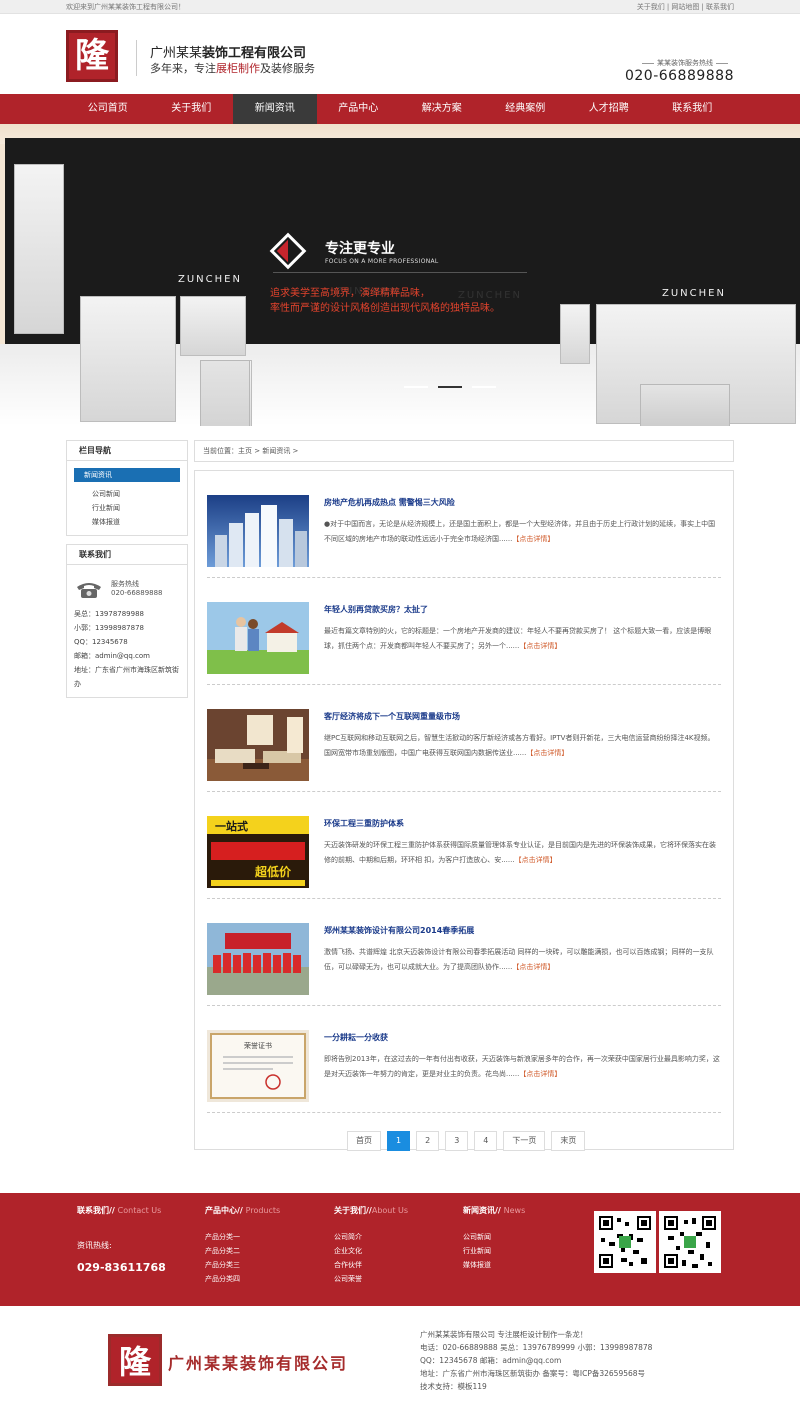  What do you see at coordinates (494, 1251) in the screenshot?
I see `footer-link: 行业新闻` at bounding box center [494, 1251].